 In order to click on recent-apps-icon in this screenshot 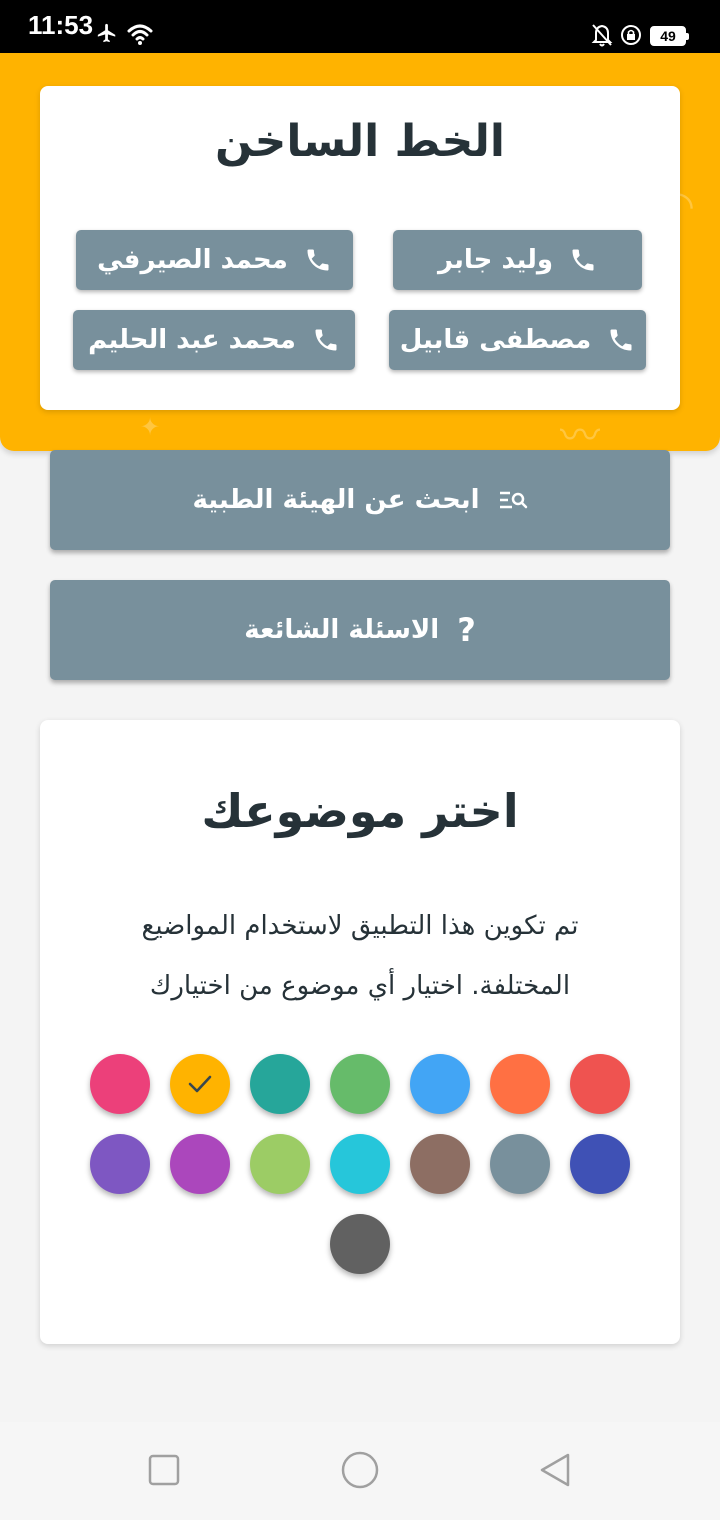, I will do `click(164, 1470)`.